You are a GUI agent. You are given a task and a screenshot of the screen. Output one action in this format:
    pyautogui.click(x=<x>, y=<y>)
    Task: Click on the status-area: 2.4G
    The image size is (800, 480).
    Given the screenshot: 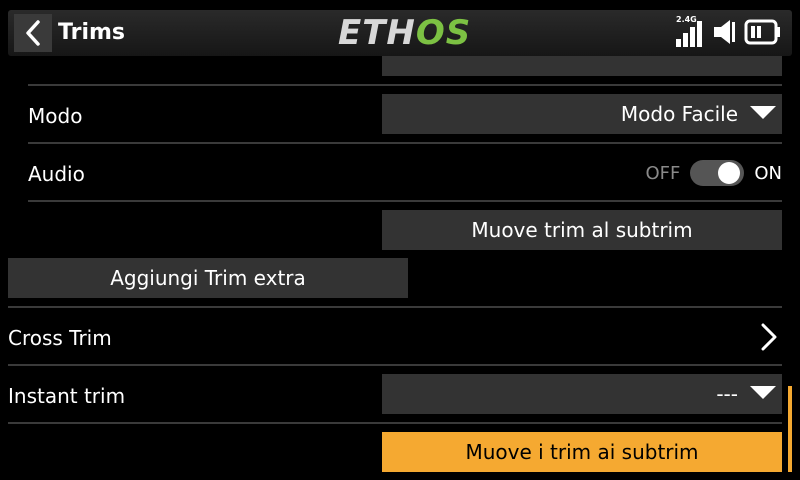 What is the action you would take?
    pyautogui.click(x=729, y=32)
    